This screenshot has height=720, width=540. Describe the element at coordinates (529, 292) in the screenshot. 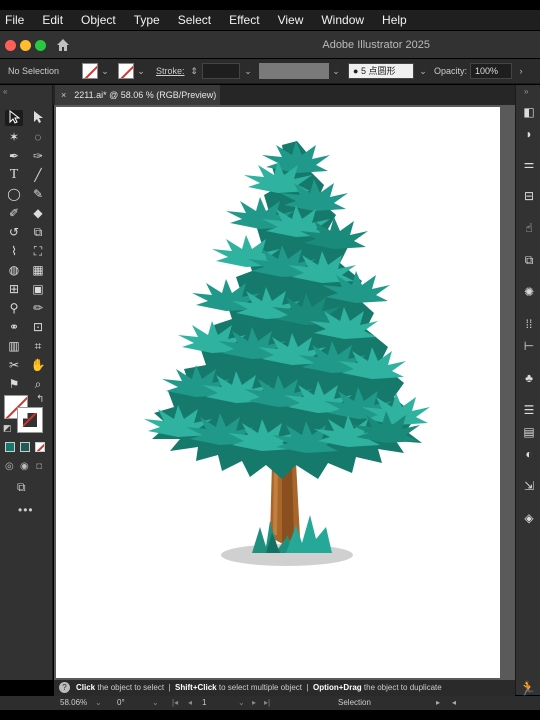

I see `color-guide-icon: ✺` at that location.